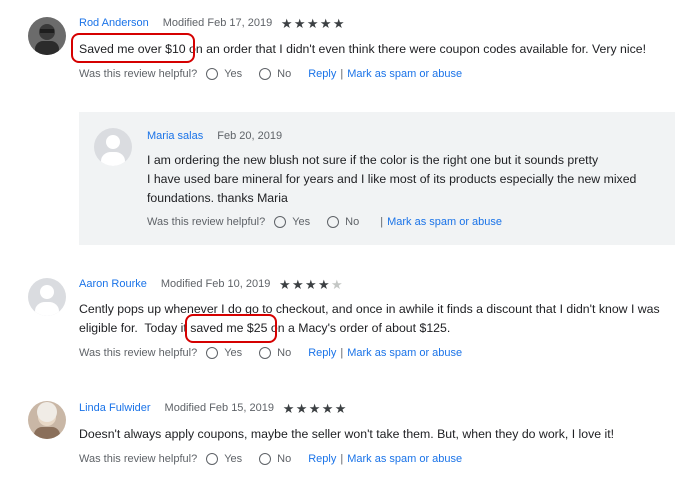 This screenshot has height=488, width=700. What do you see at coordinates (113, 284) in the screenshot?
I see `reviewer-name: Aaron Rourke` at bounding box center [113, 284].